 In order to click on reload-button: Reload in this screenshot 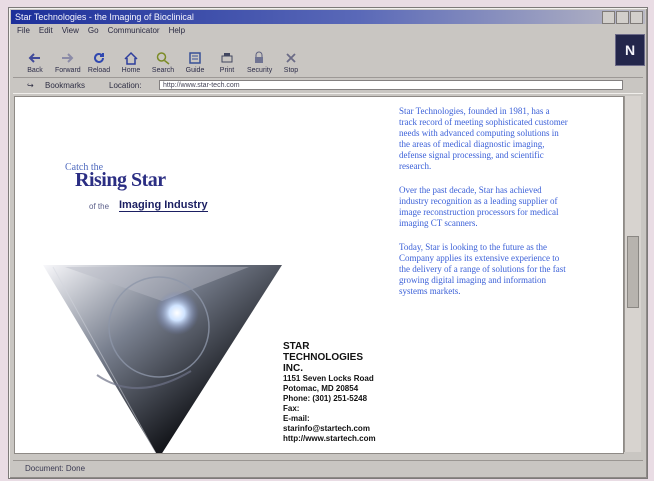, I will do `click(99, 63)`.